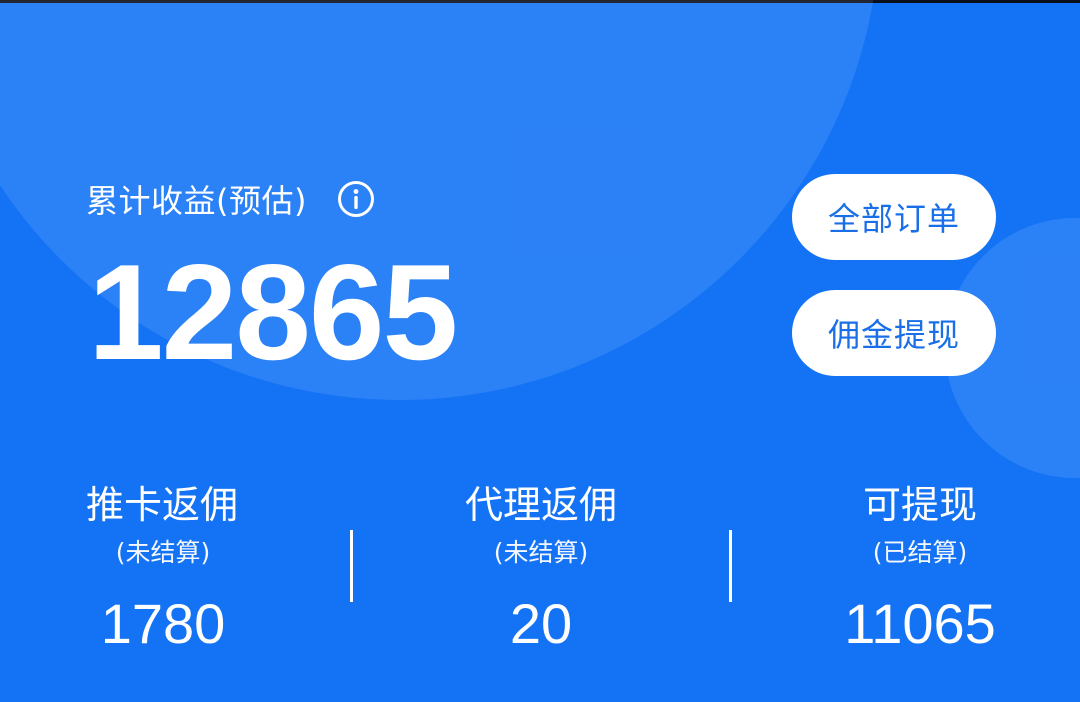 This screenshot has width=1080, height=702. I want to click on stat-title: 代理返佣, so click(540, 505).